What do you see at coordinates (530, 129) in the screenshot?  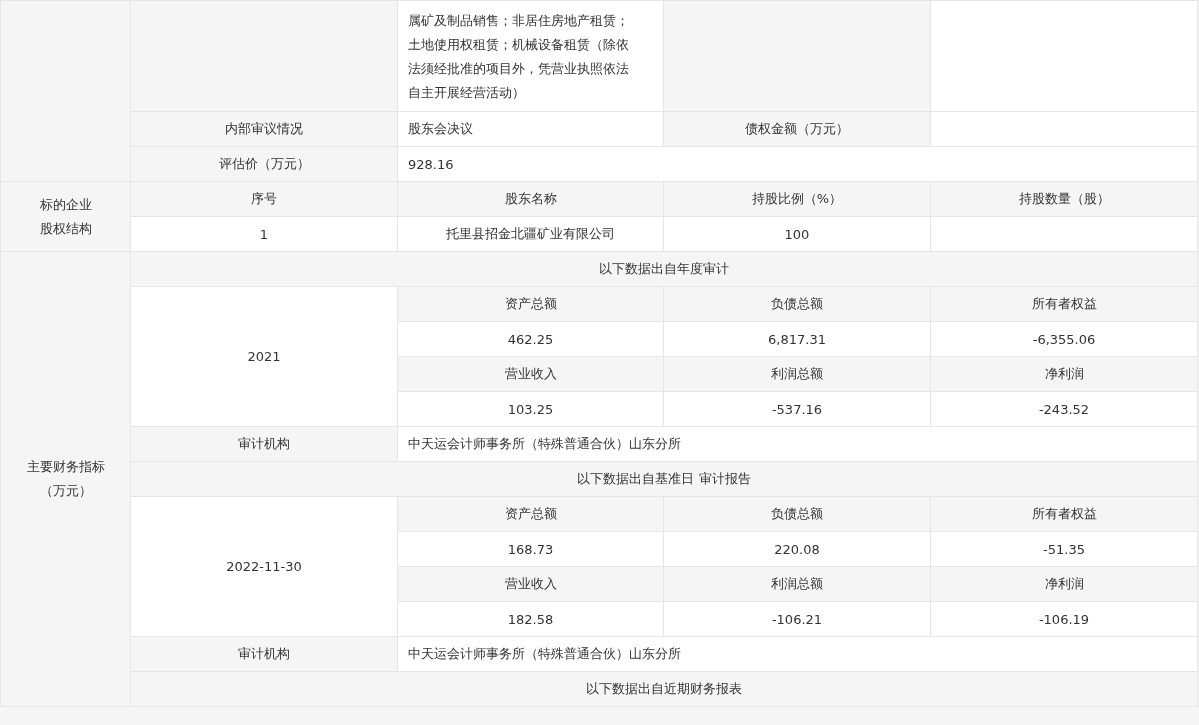 I see `field-value: 股东会决议` at bounding box center [530, 129].